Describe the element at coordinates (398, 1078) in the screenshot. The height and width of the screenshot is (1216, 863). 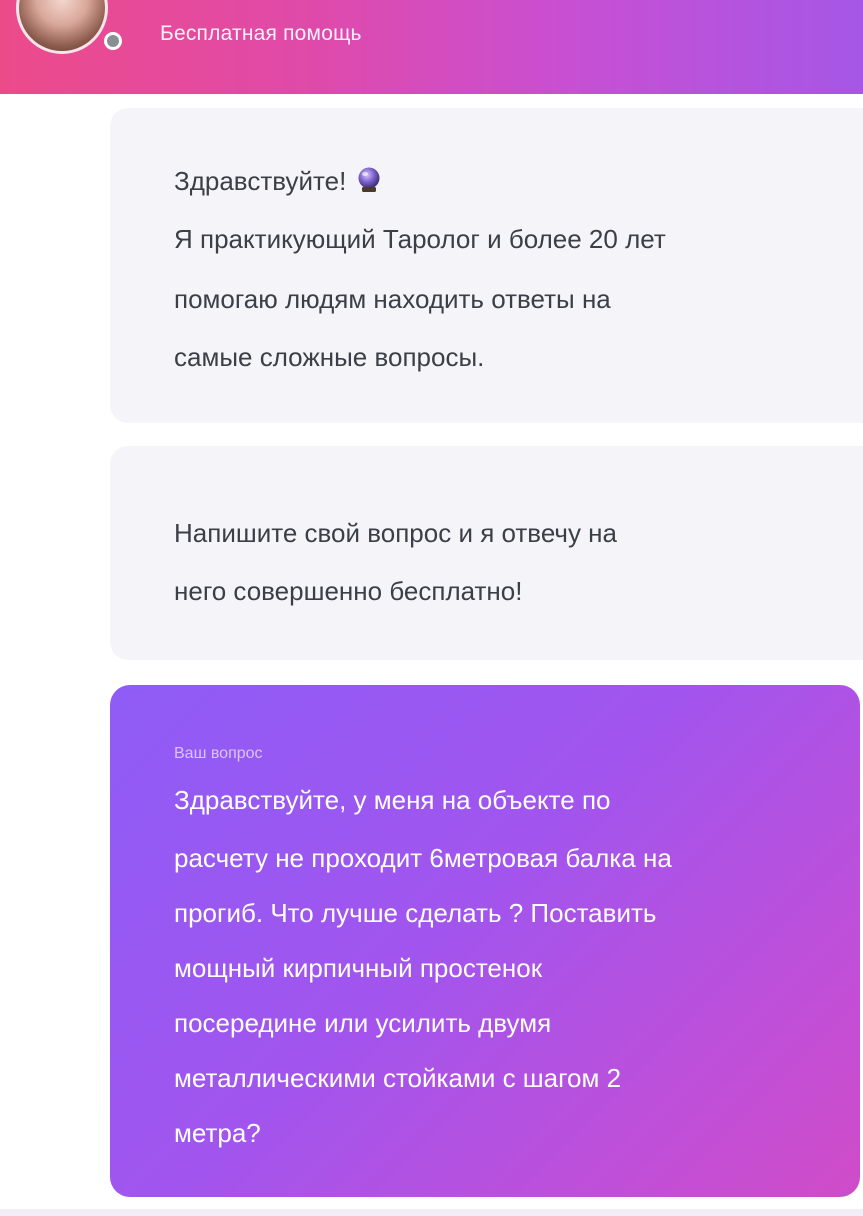
I see `message-line: металлическими стойками с шагом 2` at that location.